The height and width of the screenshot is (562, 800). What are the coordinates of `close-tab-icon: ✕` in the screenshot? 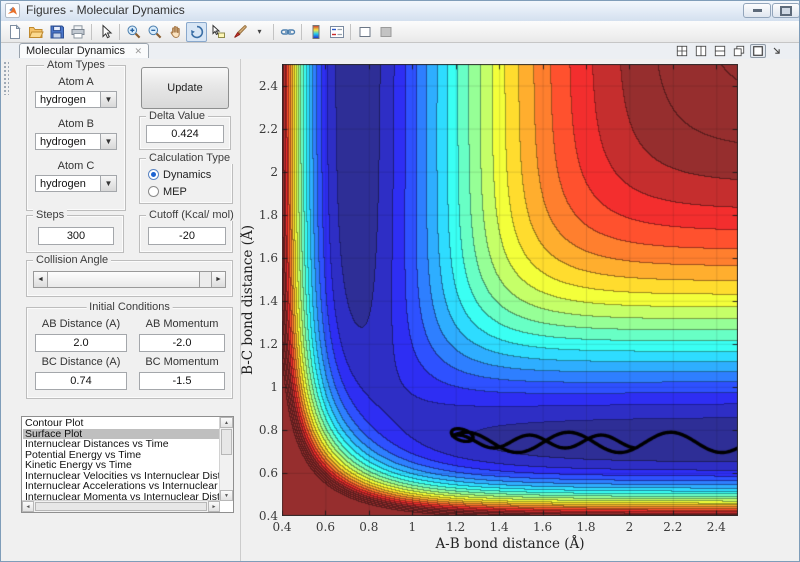 It's located at (138, 51).